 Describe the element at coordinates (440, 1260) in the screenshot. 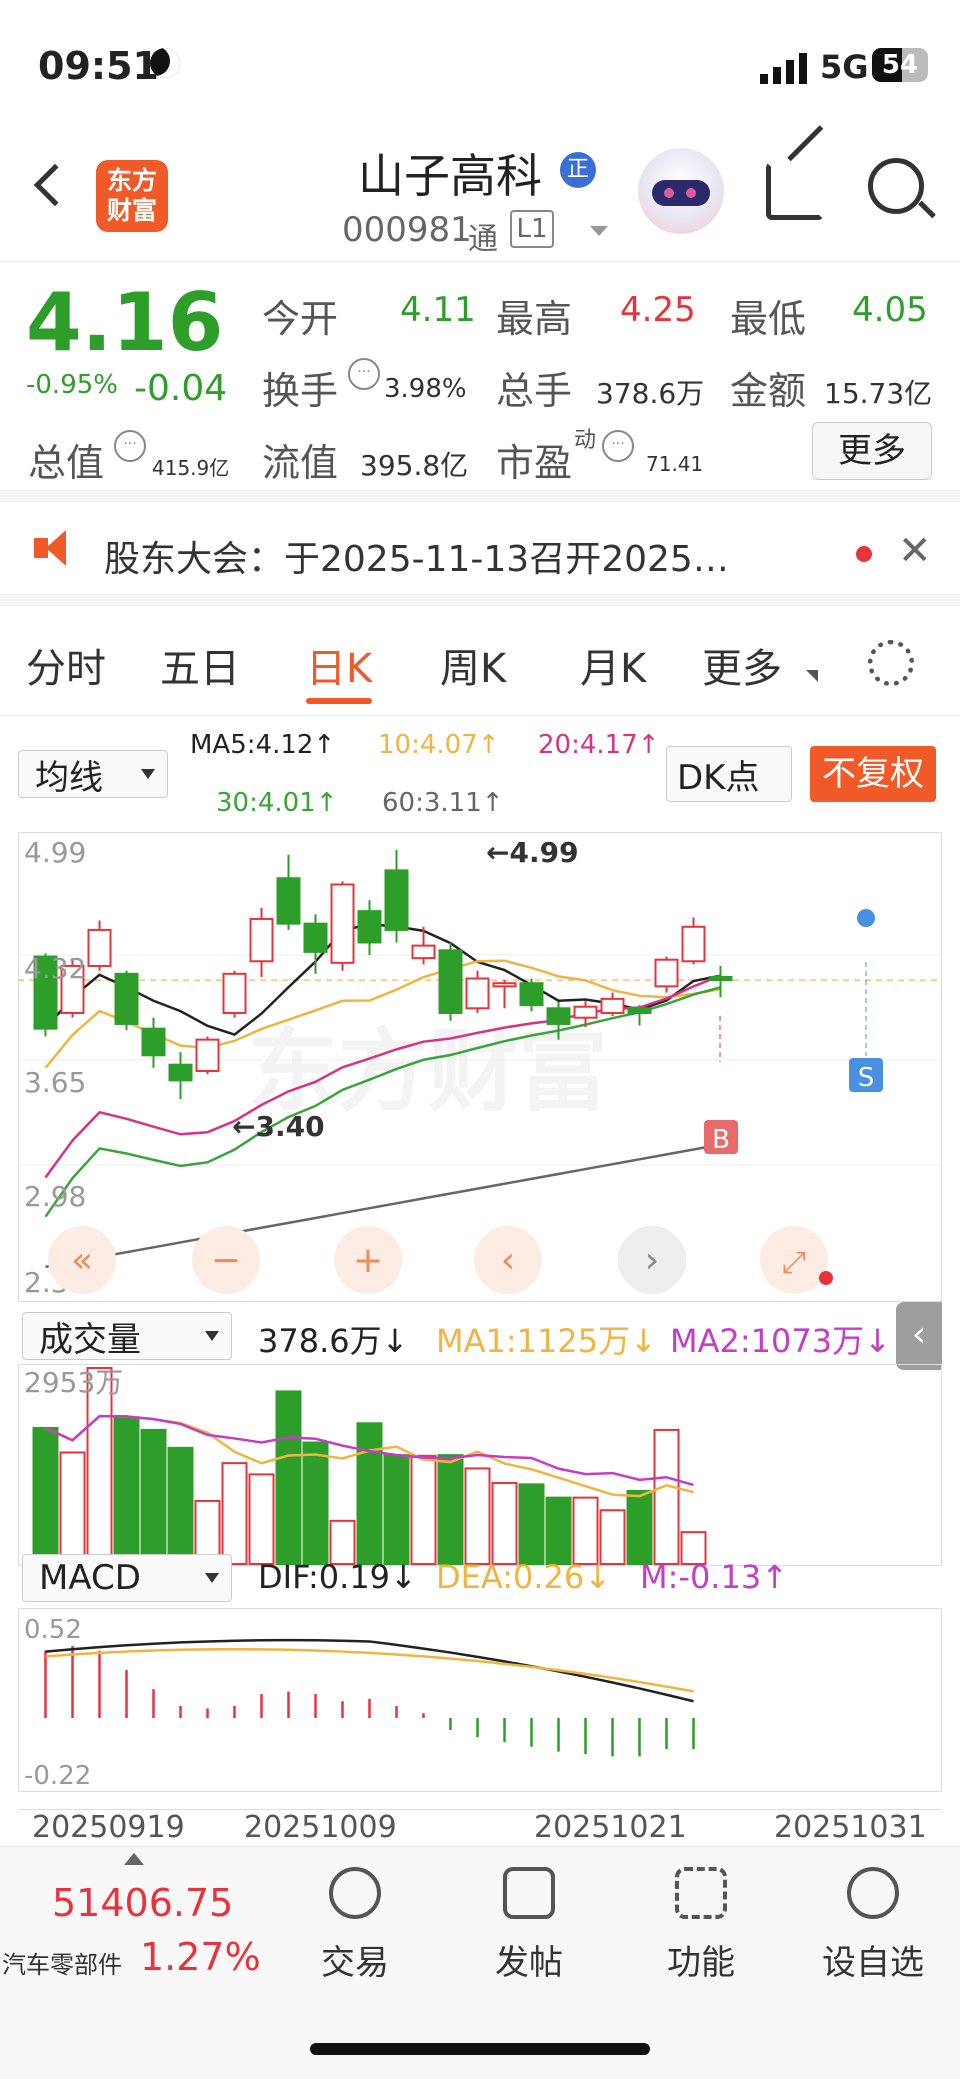

I see `chart-toolbar: « − + ‹ › ⤢` at that location.